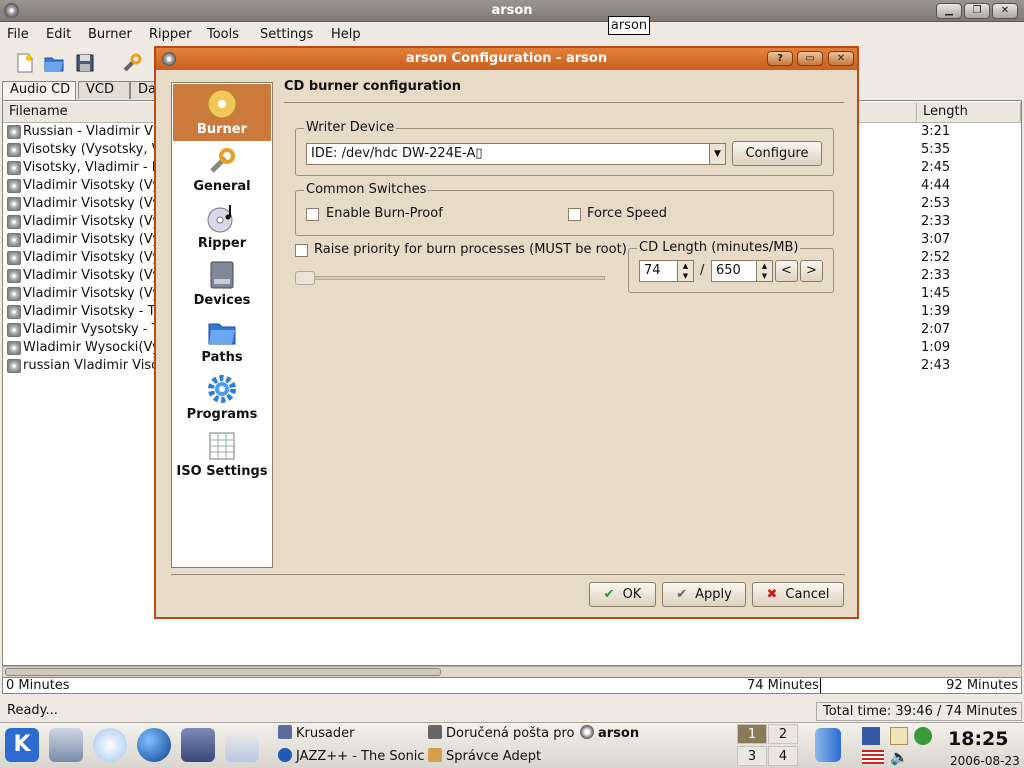  What do you see at coordinates (222, 169) in the screenshot?
I see `sidebar-item-general: General` at bounding box center [222, 169].